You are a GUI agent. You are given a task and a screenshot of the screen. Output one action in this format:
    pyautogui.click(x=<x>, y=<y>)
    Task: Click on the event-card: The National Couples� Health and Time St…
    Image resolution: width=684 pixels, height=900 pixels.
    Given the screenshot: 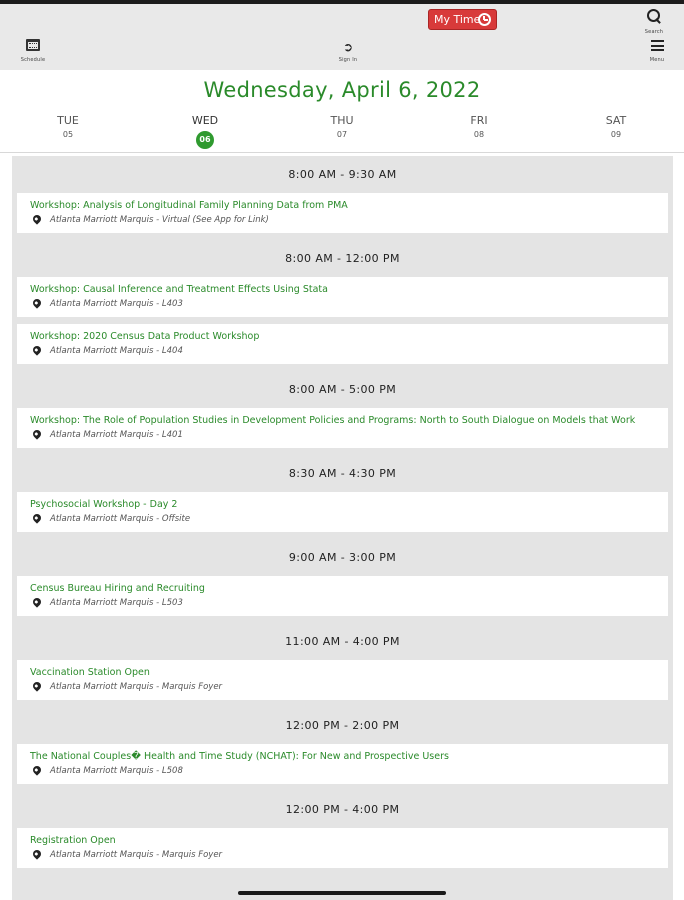 What is the action you would take?
    pyautogui.click(x=342, y=764)
    